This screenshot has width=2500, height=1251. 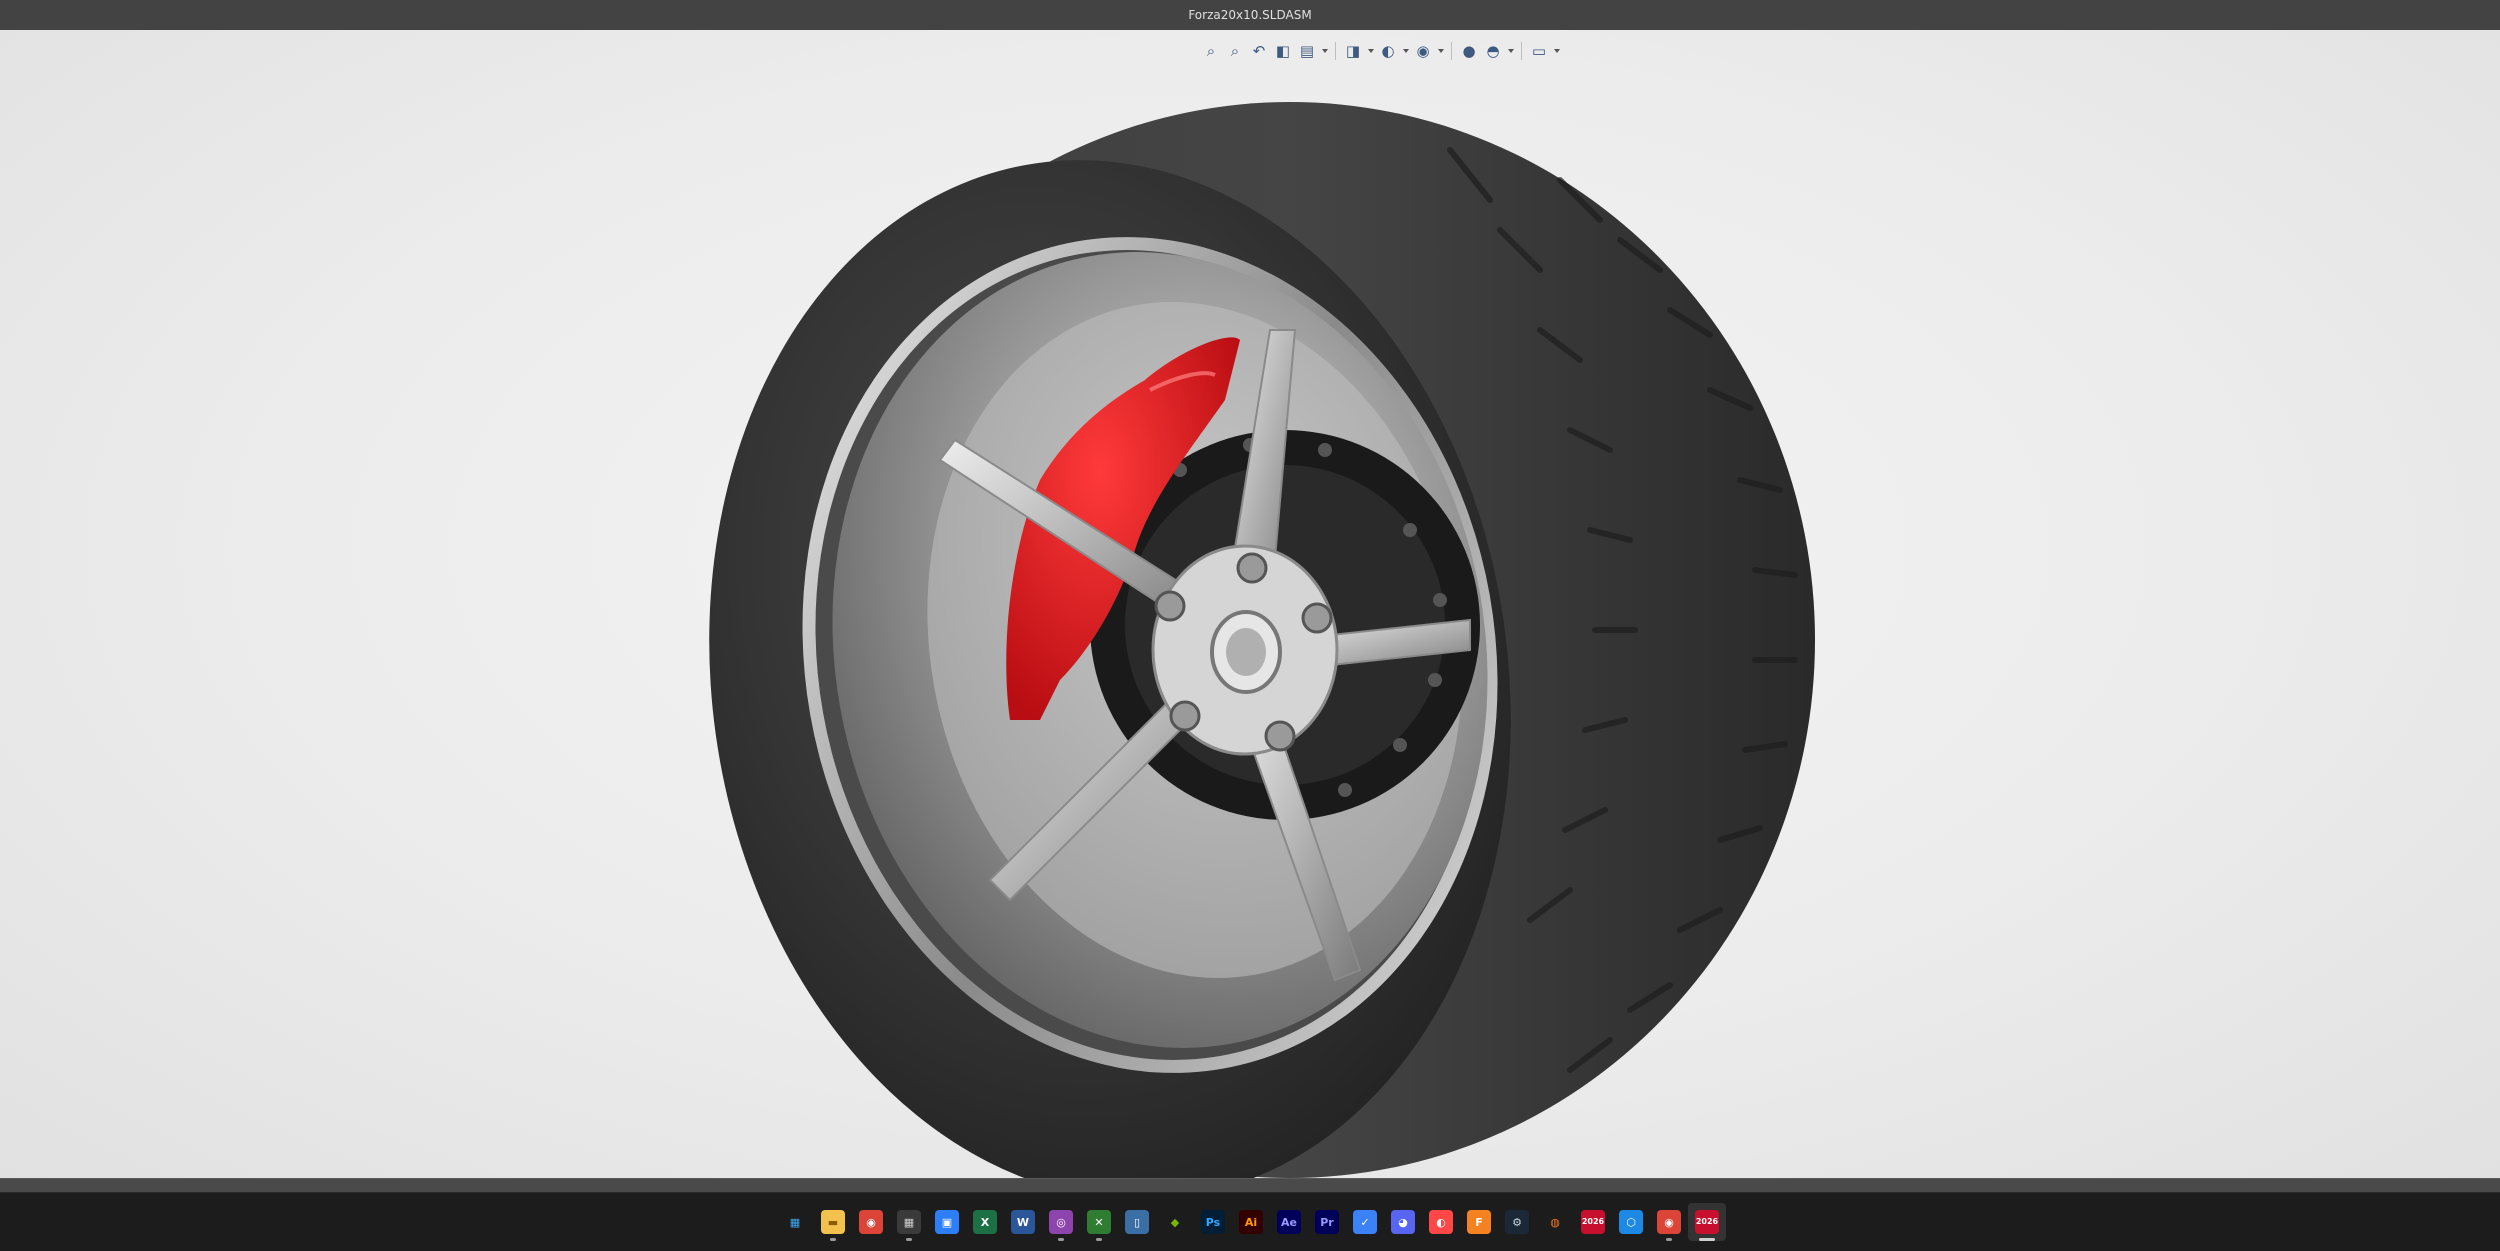 I want to click on premiere-icon: Pr, so click(x=1327, y=1222).